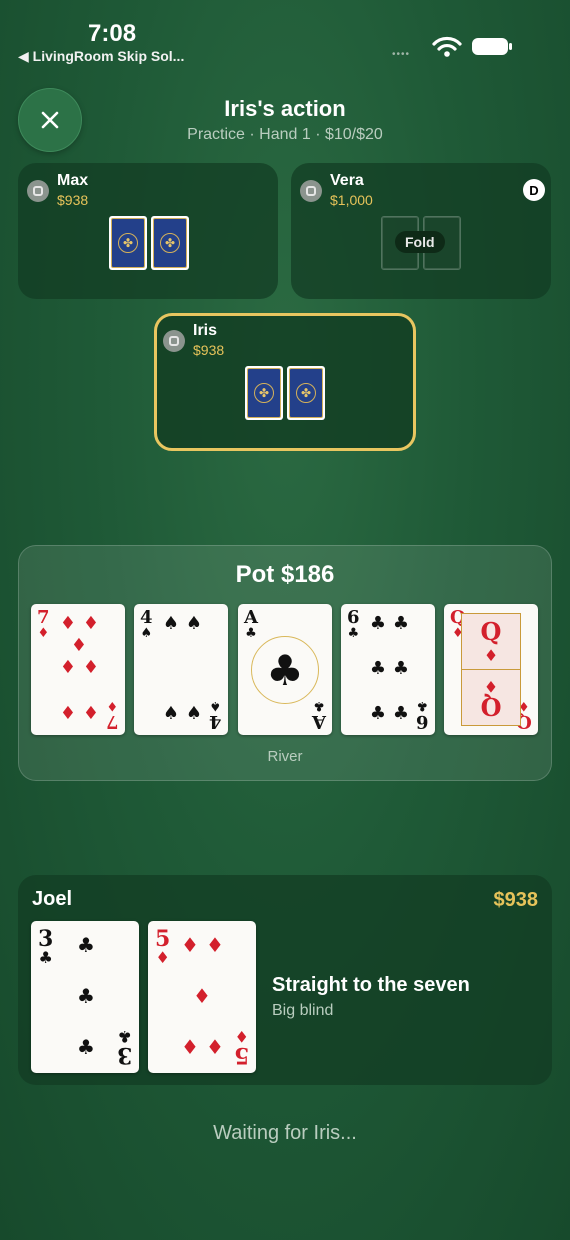  What do you see at coordinates (202, 997) in the screenshot?
I see `hole-card-2: 5 ♦ 5 ♦ ♦ ♦ ♦ ♦ ♦` at bounding box center [202, 997].